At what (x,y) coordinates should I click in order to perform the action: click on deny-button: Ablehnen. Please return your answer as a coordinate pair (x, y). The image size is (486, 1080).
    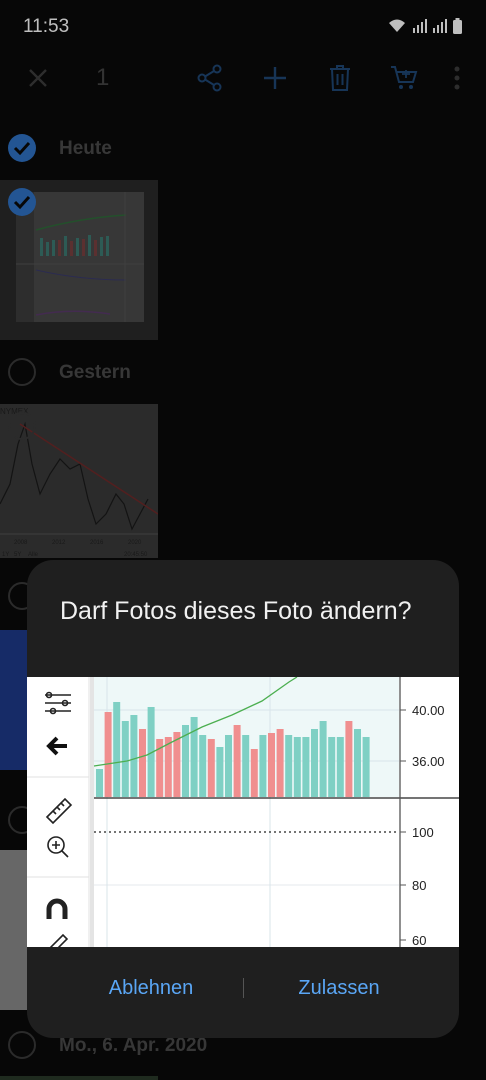
    Looking at the image, I should click on (151, 988).